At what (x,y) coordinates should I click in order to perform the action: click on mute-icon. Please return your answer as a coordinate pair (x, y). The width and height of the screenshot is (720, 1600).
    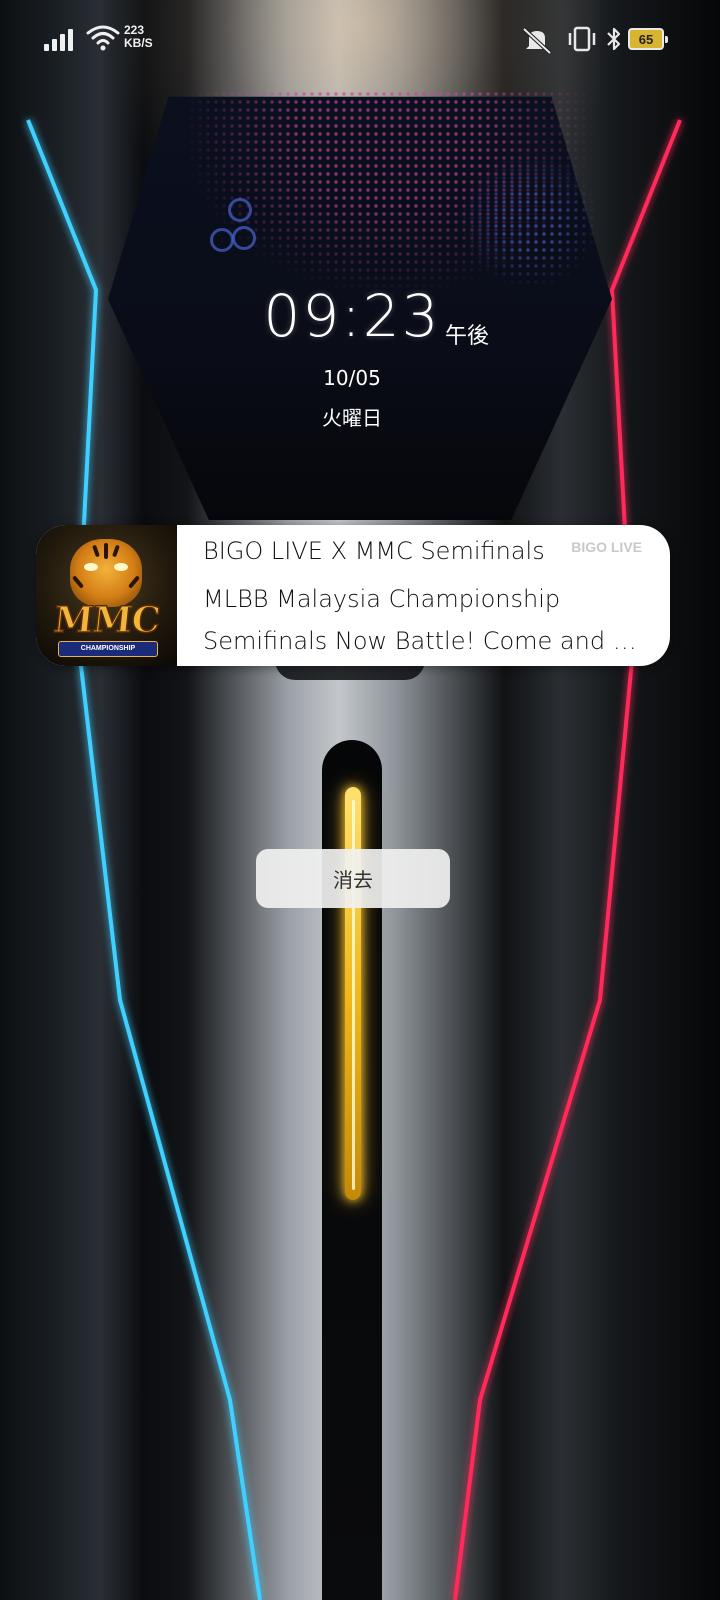
    Looking at the image, I should click on (537, 40).